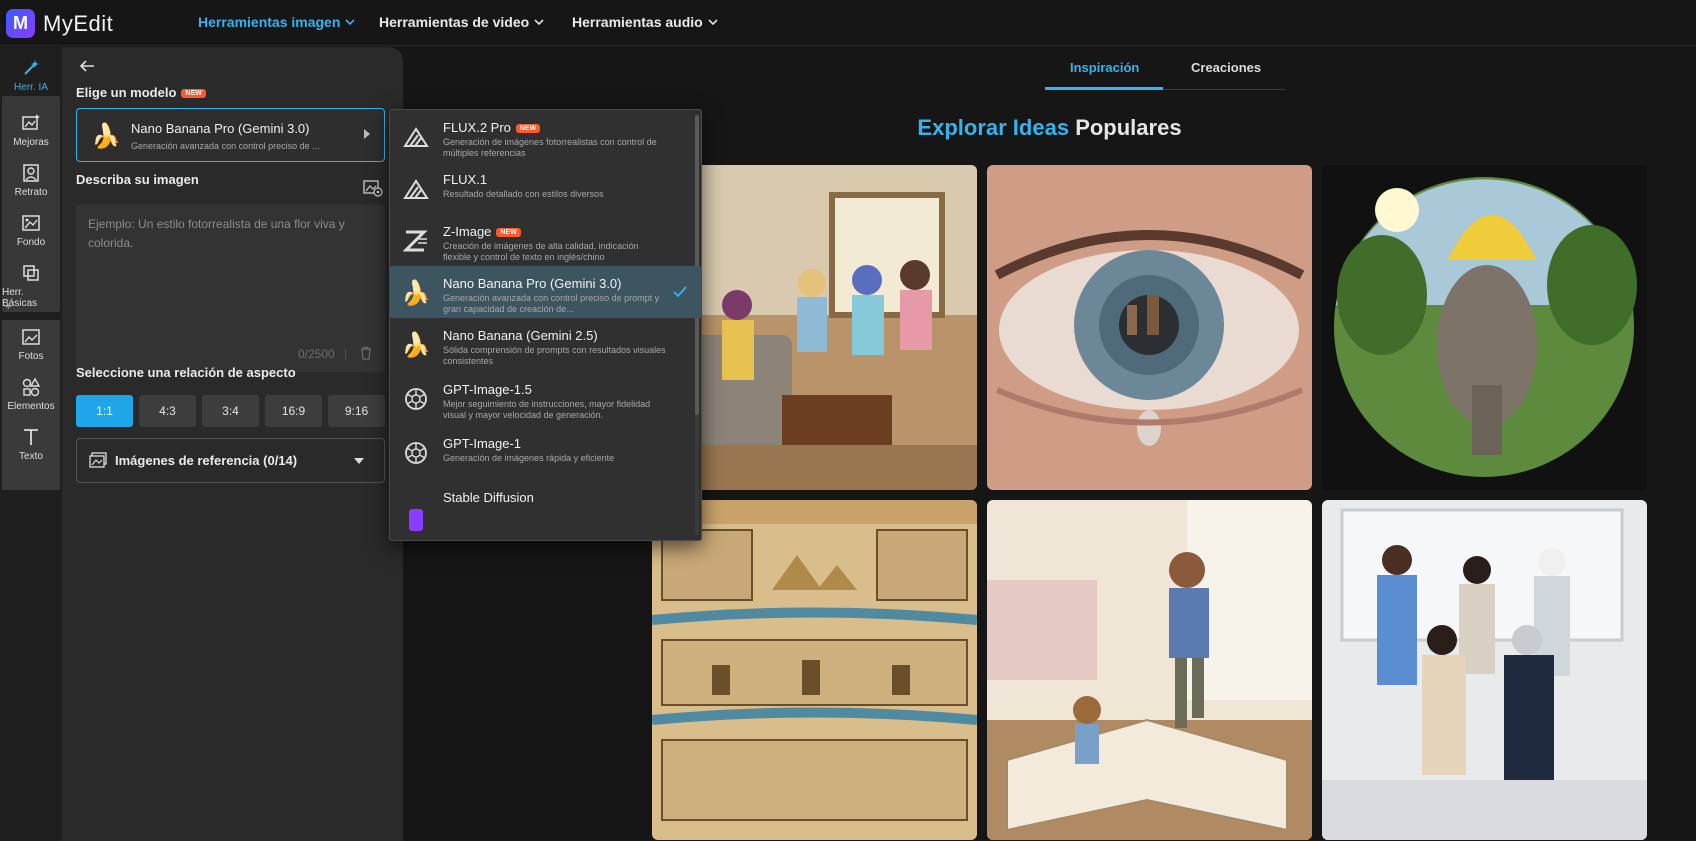 This screenshot has height=841, width=1696. I want to click on crop-icon, so click(31, 273).